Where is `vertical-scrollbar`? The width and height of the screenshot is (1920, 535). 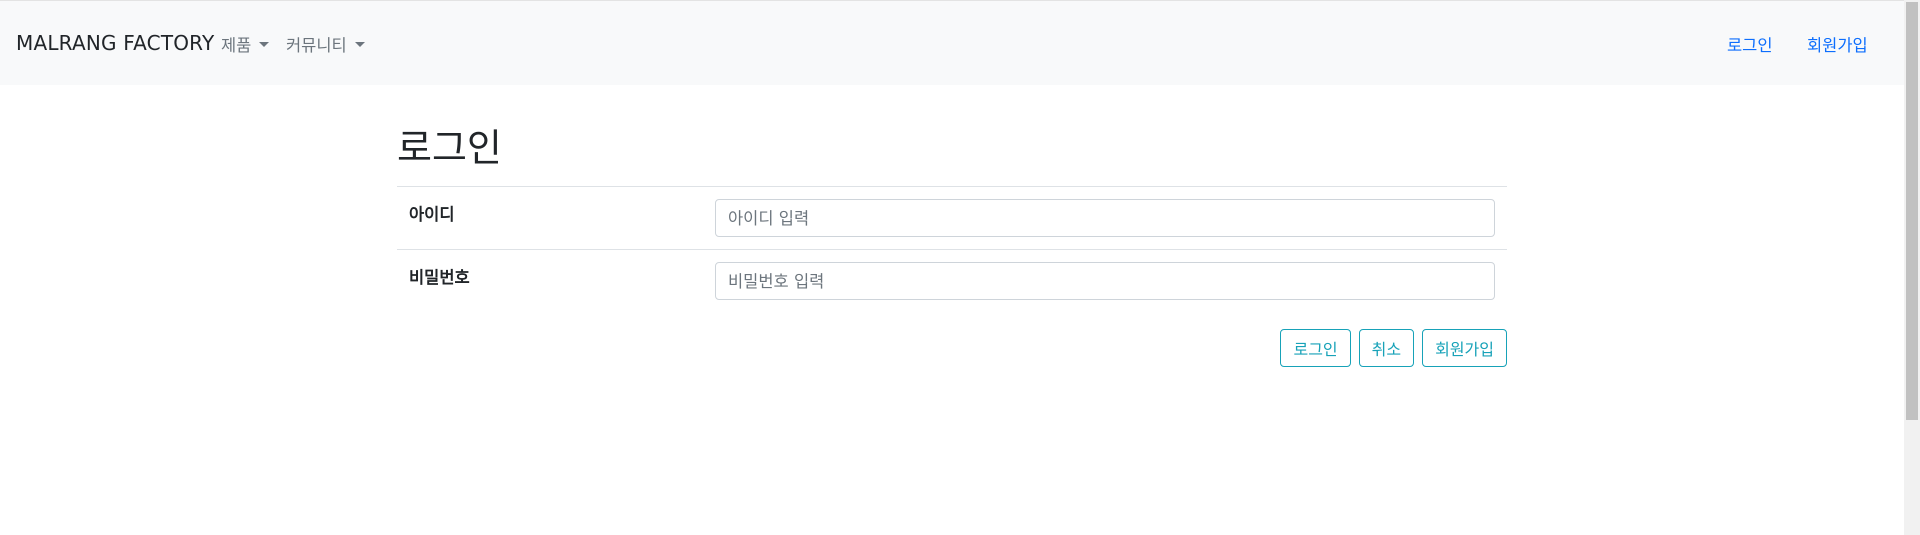
vertical-scrollbar is located at coordinates (1912, 267).